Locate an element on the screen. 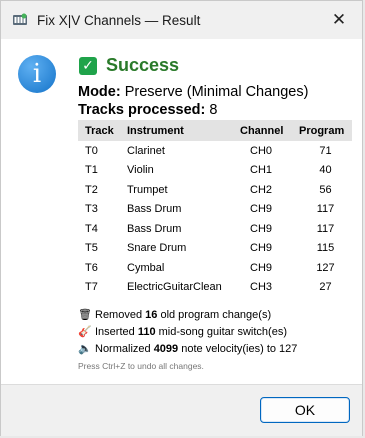  cell-program: 56 is located at coordinates (325, 189).